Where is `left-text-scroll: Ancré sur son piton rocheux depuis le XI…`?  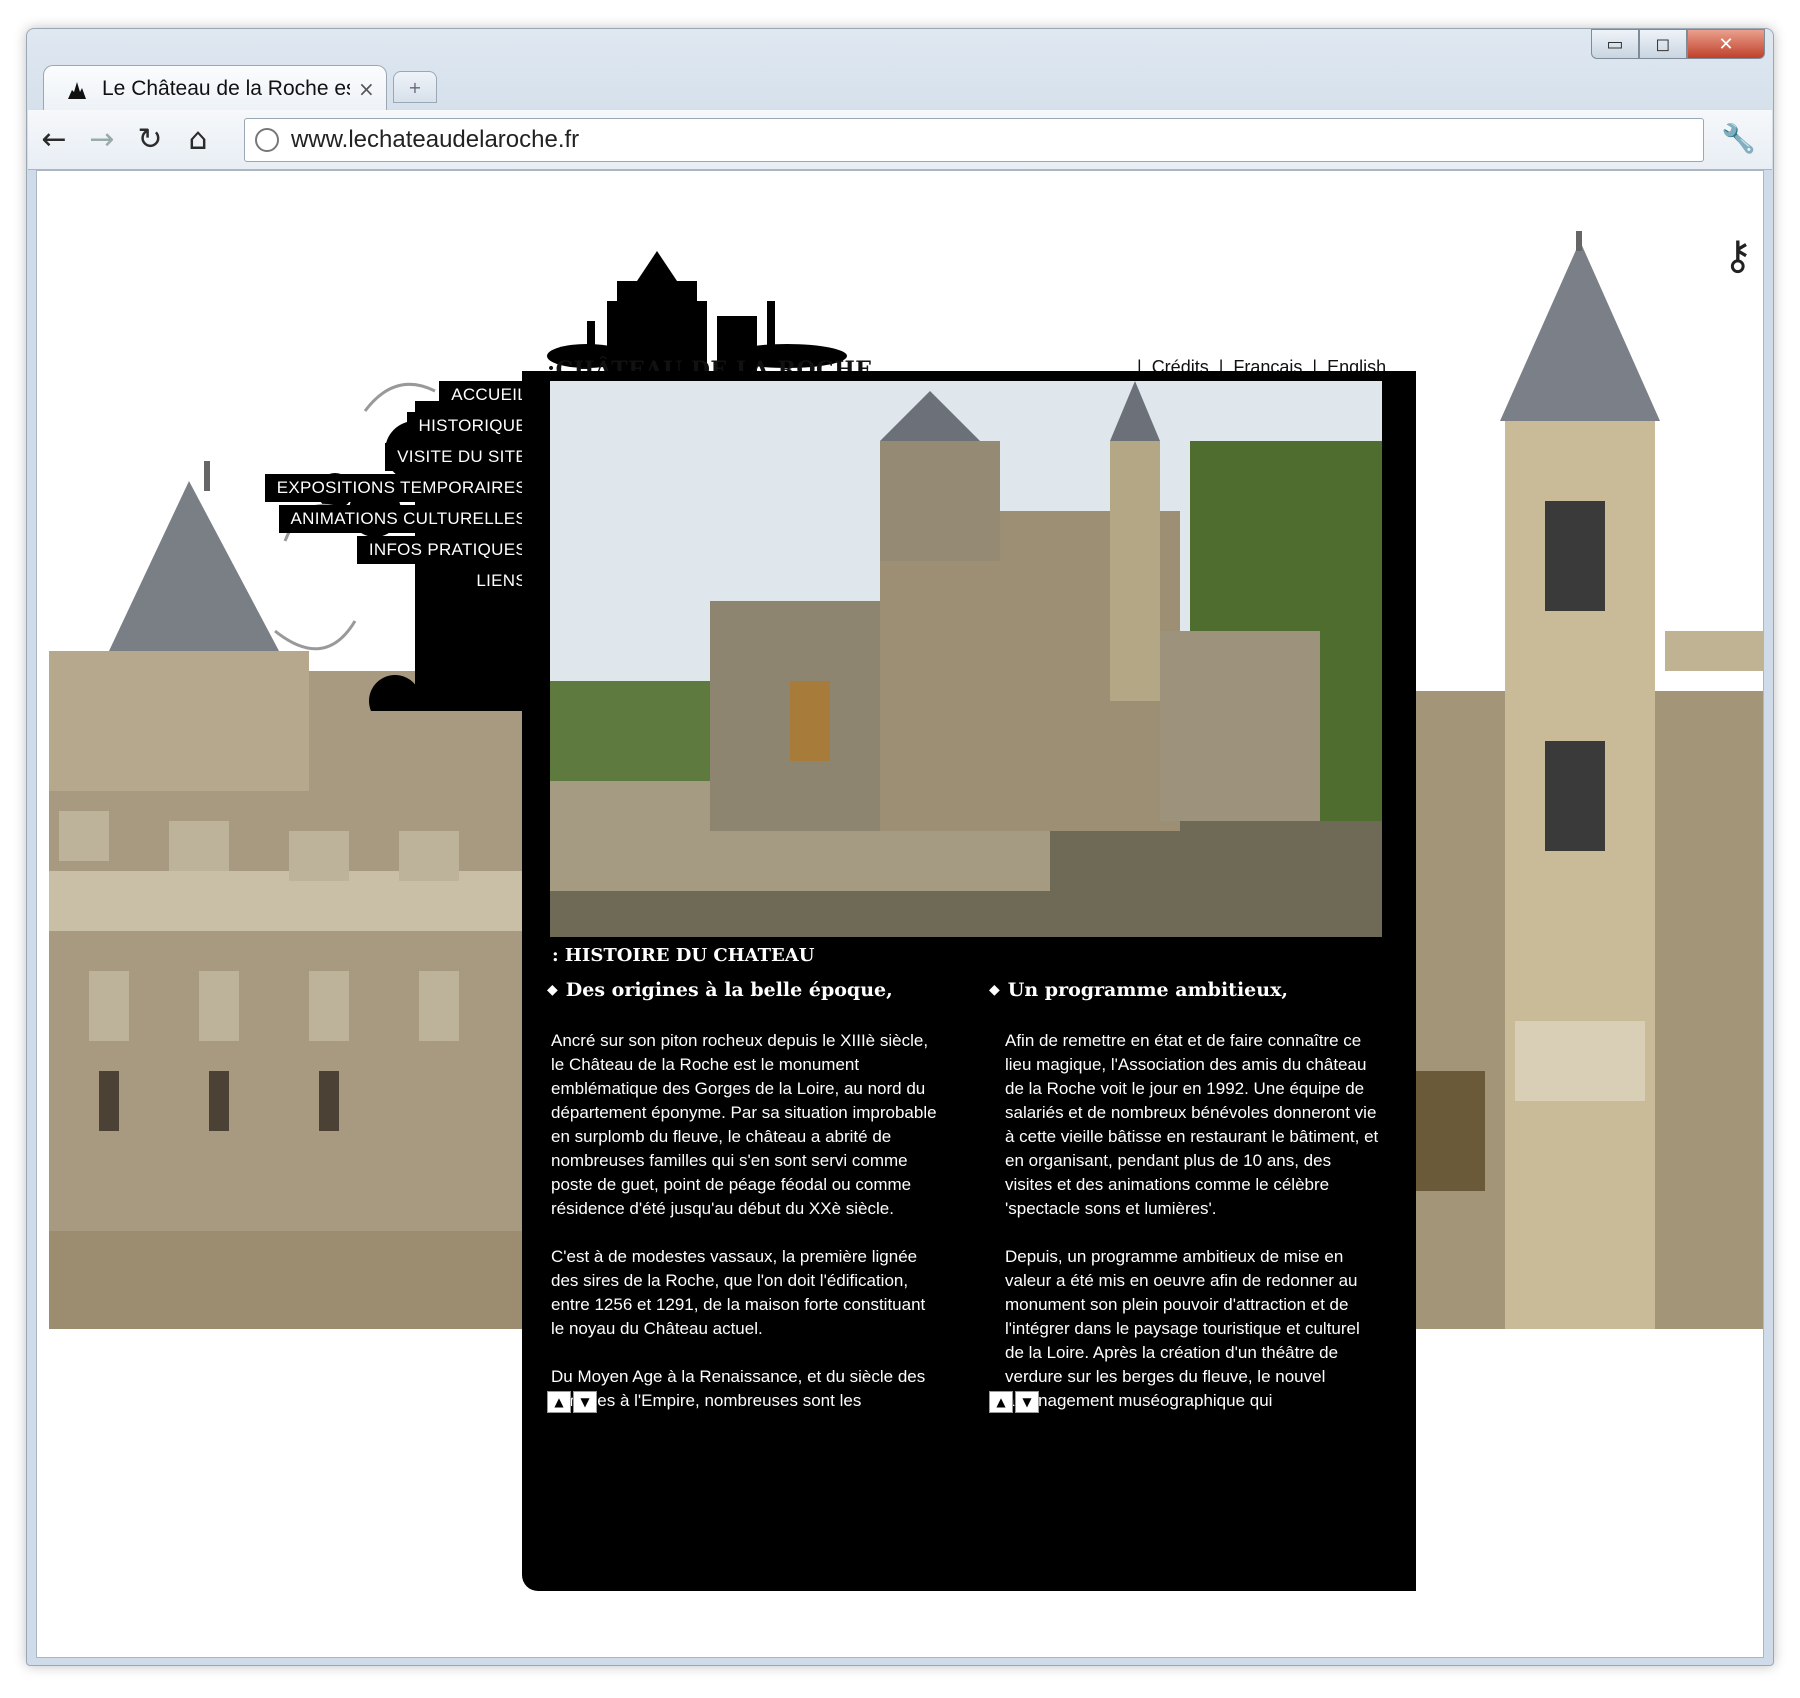 left-text-scroll: Ancré sur son piton rocheux depuis le XI… is located at coordinates (742, 1245).